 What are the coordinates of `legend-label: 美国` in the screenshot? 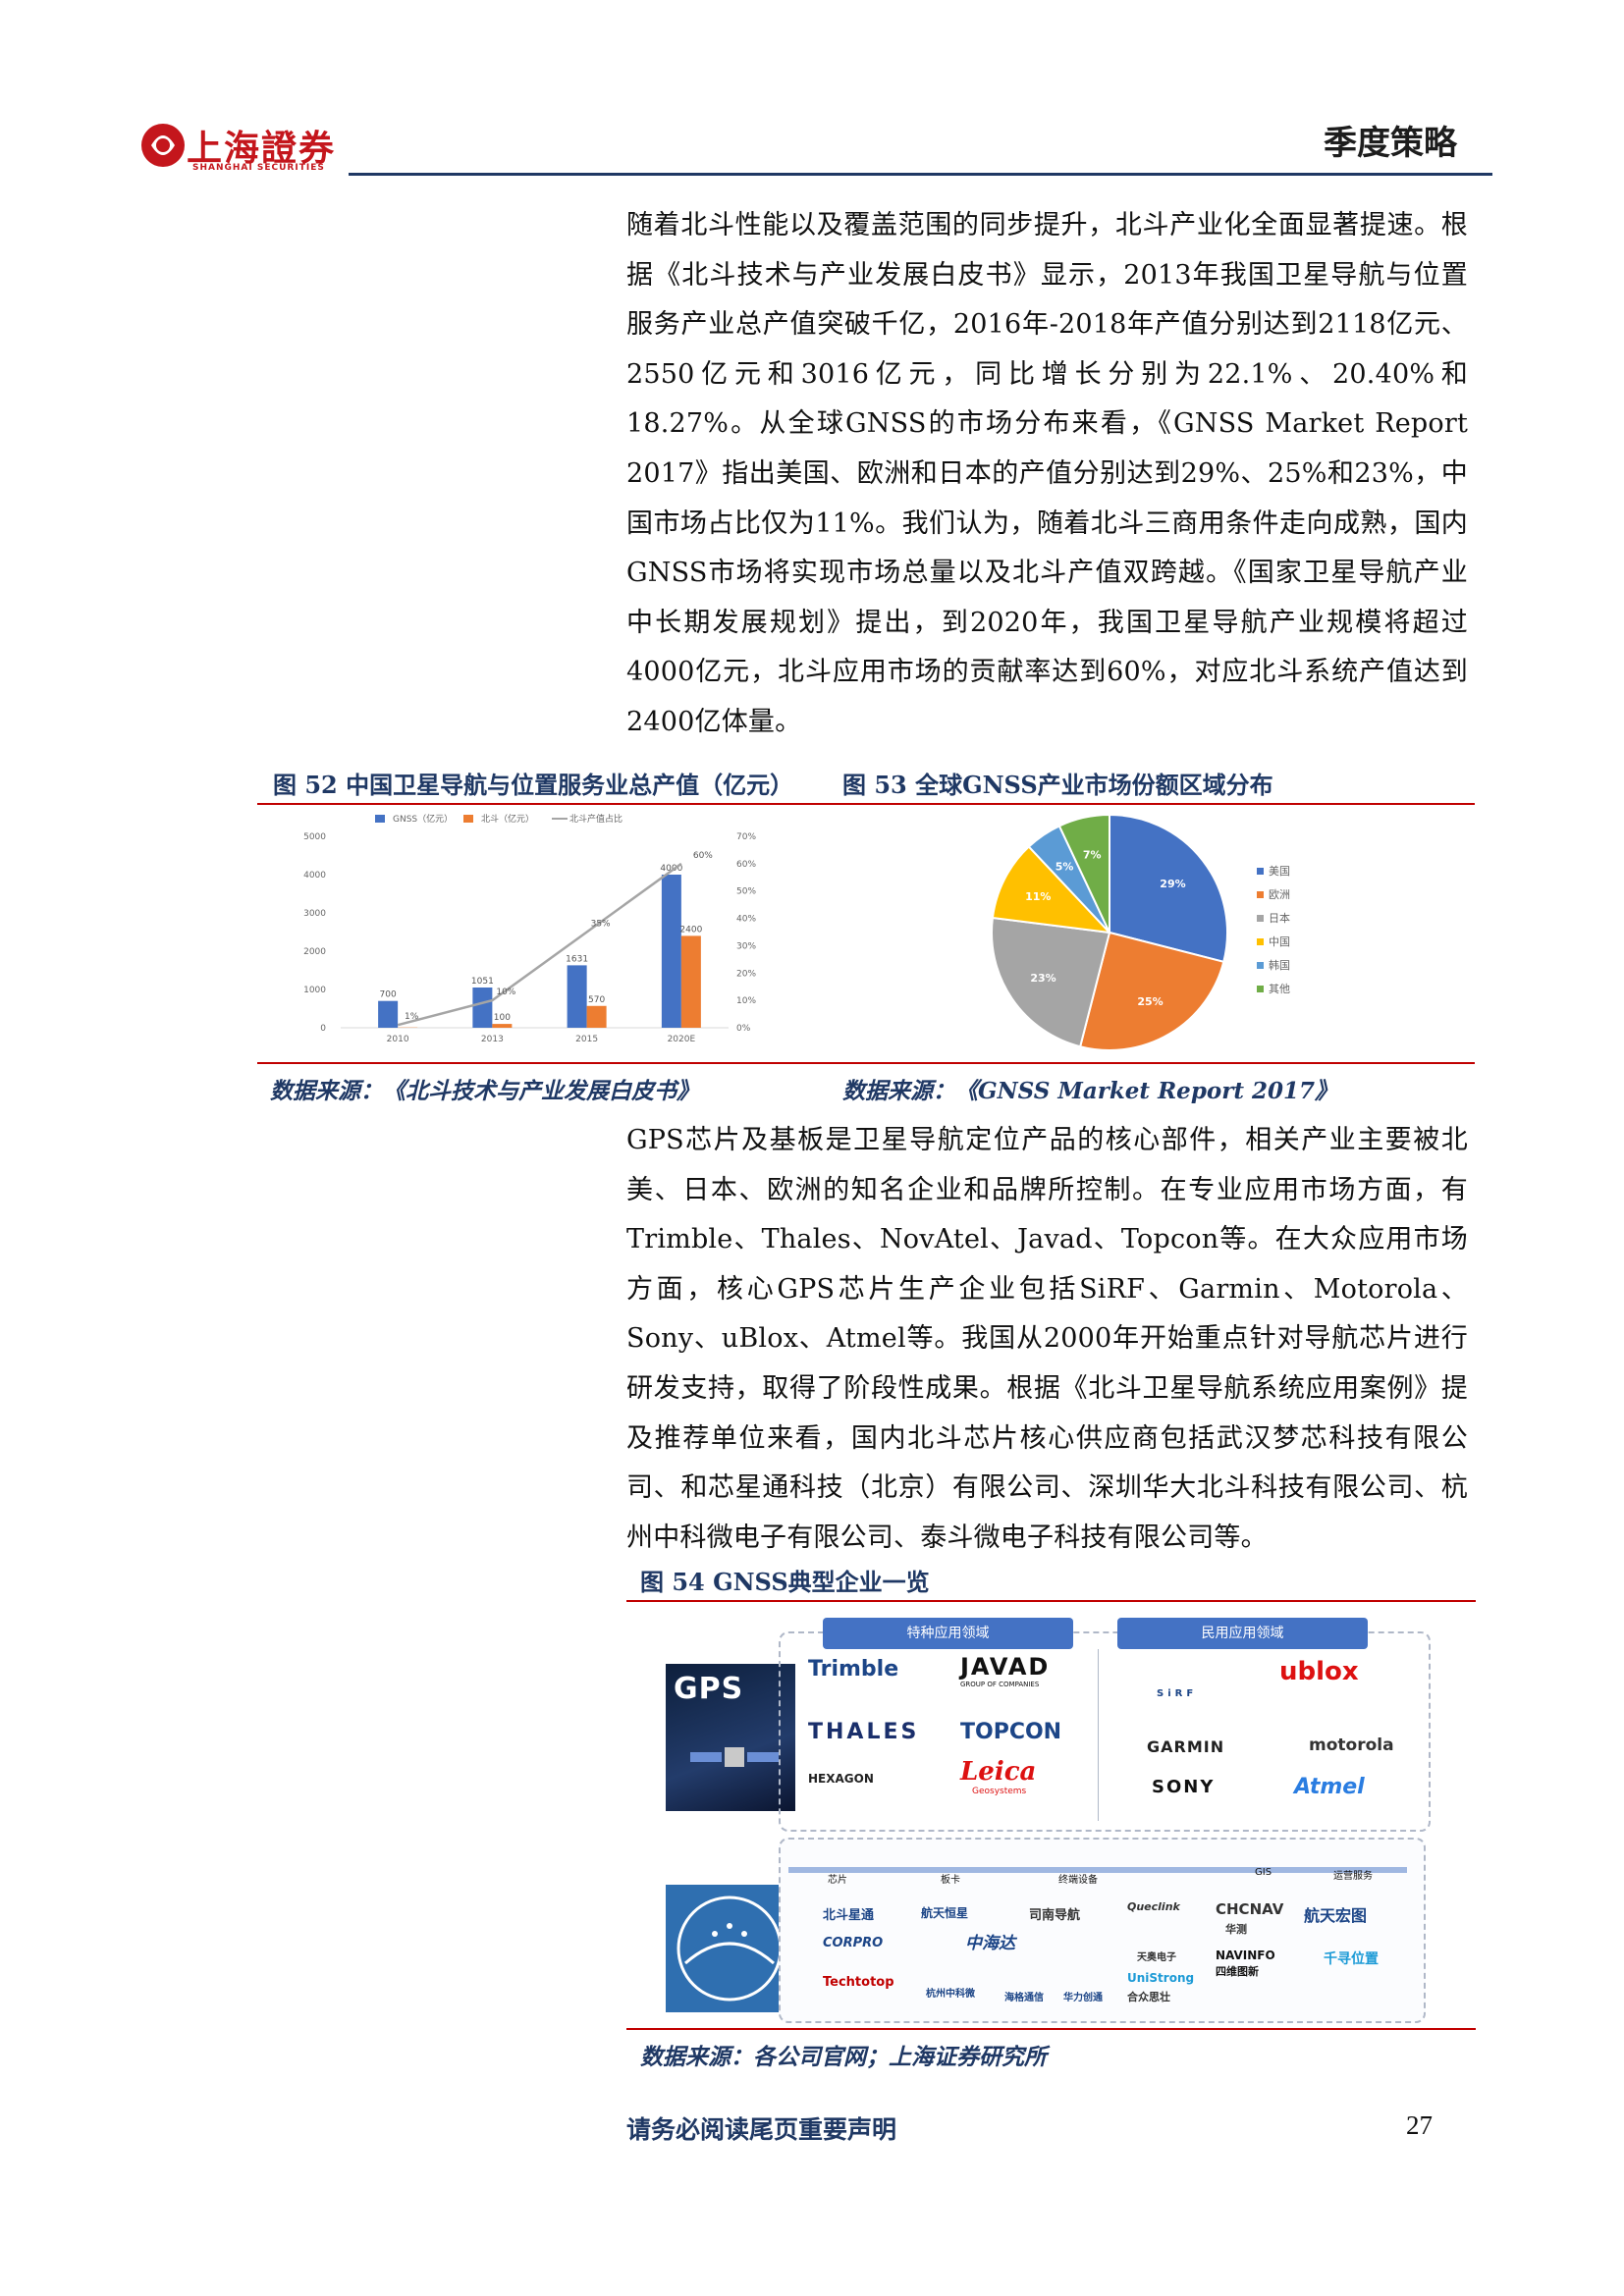 It's located at (1279, 871).